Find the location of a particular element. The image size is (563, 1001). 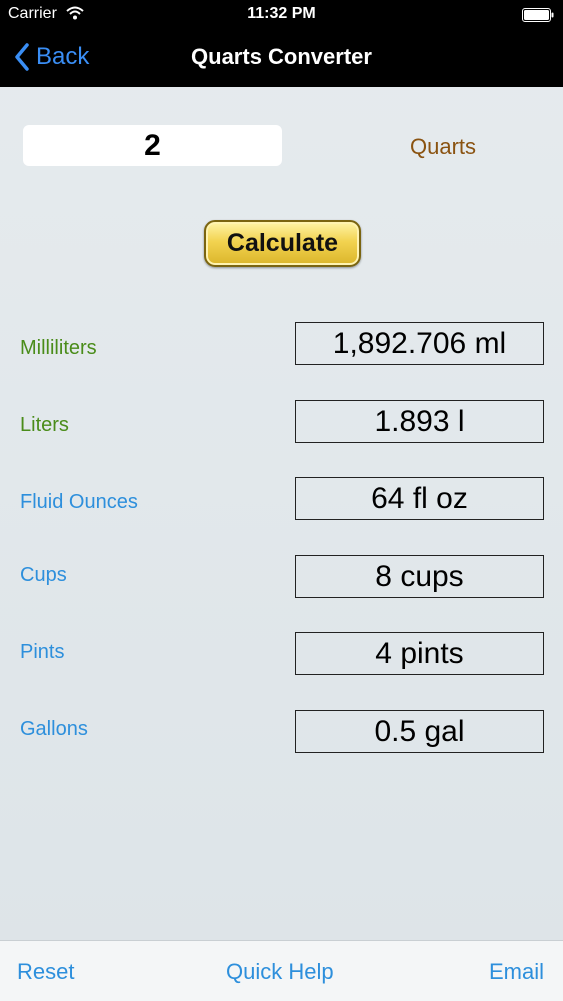

calculate-button: Calculate is located at coordinates (282, 243).